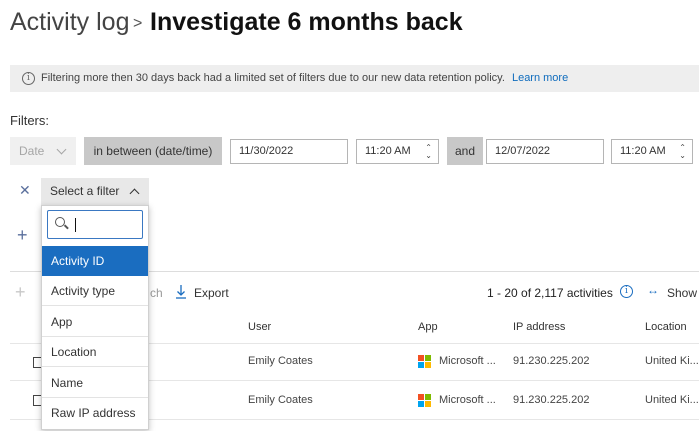 The image size is (699, 431). I want to click on filter-option-location: Location, so click(95, 352).